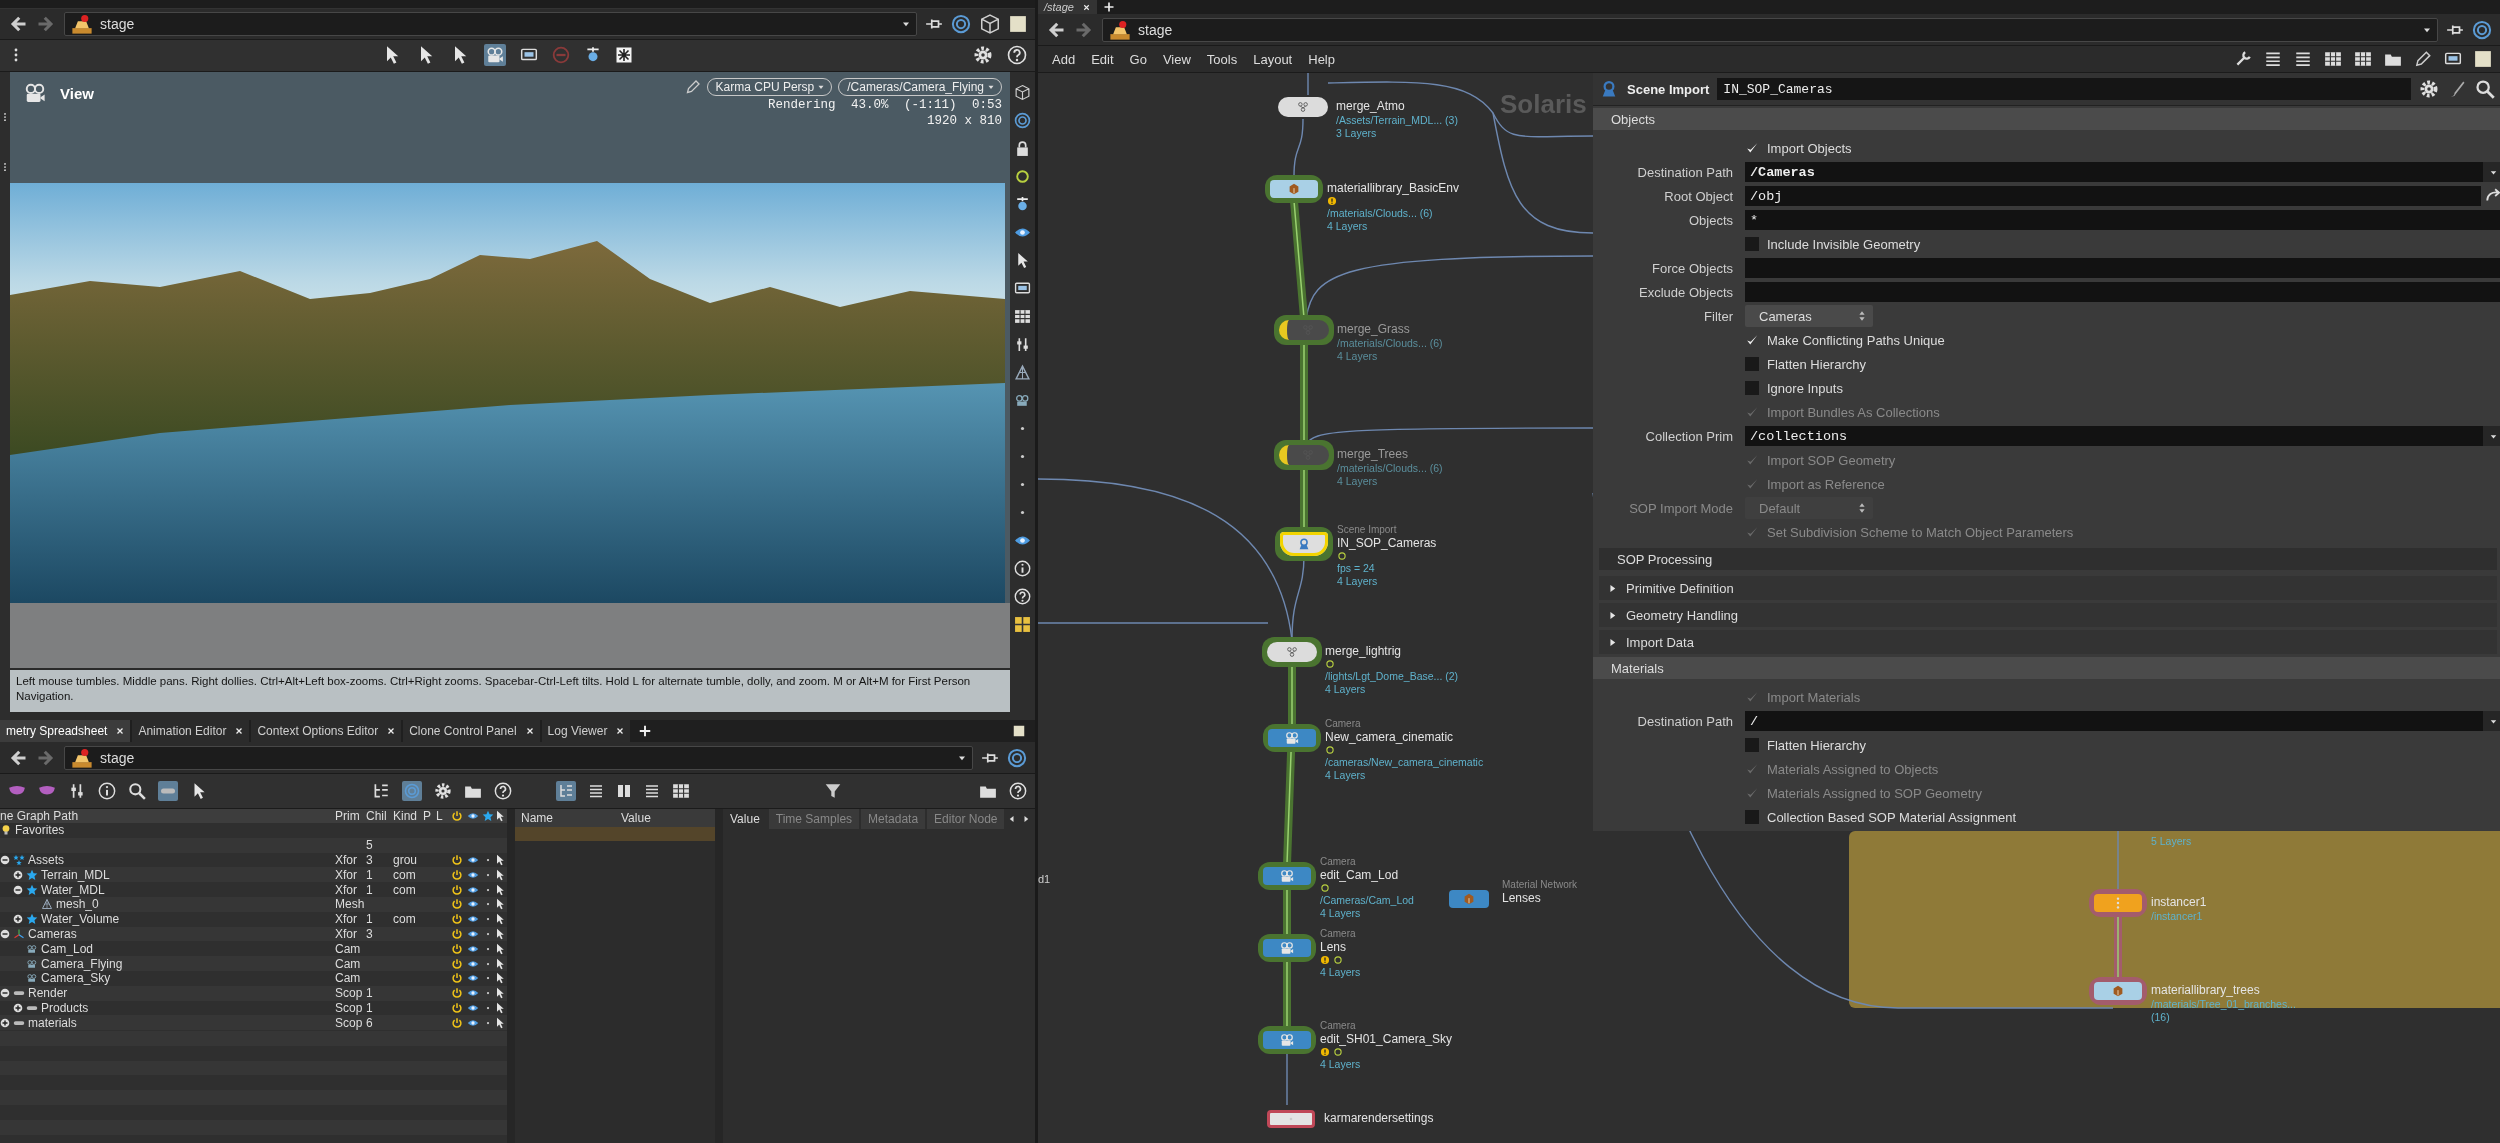  I want to click on menu-item: Add, so click(1064, 59).